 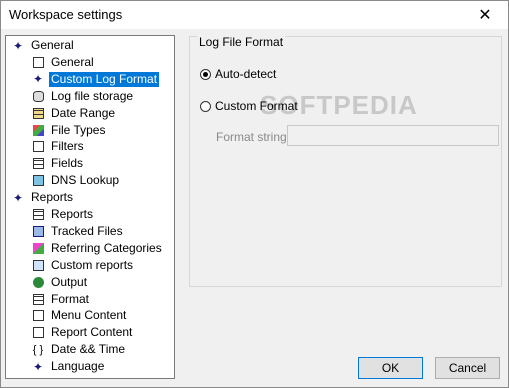 What do you see at coordinates (106, 247) in the screenshot?
I see `tree-item-label: Referring Categories` at bounding box center [106, 247].